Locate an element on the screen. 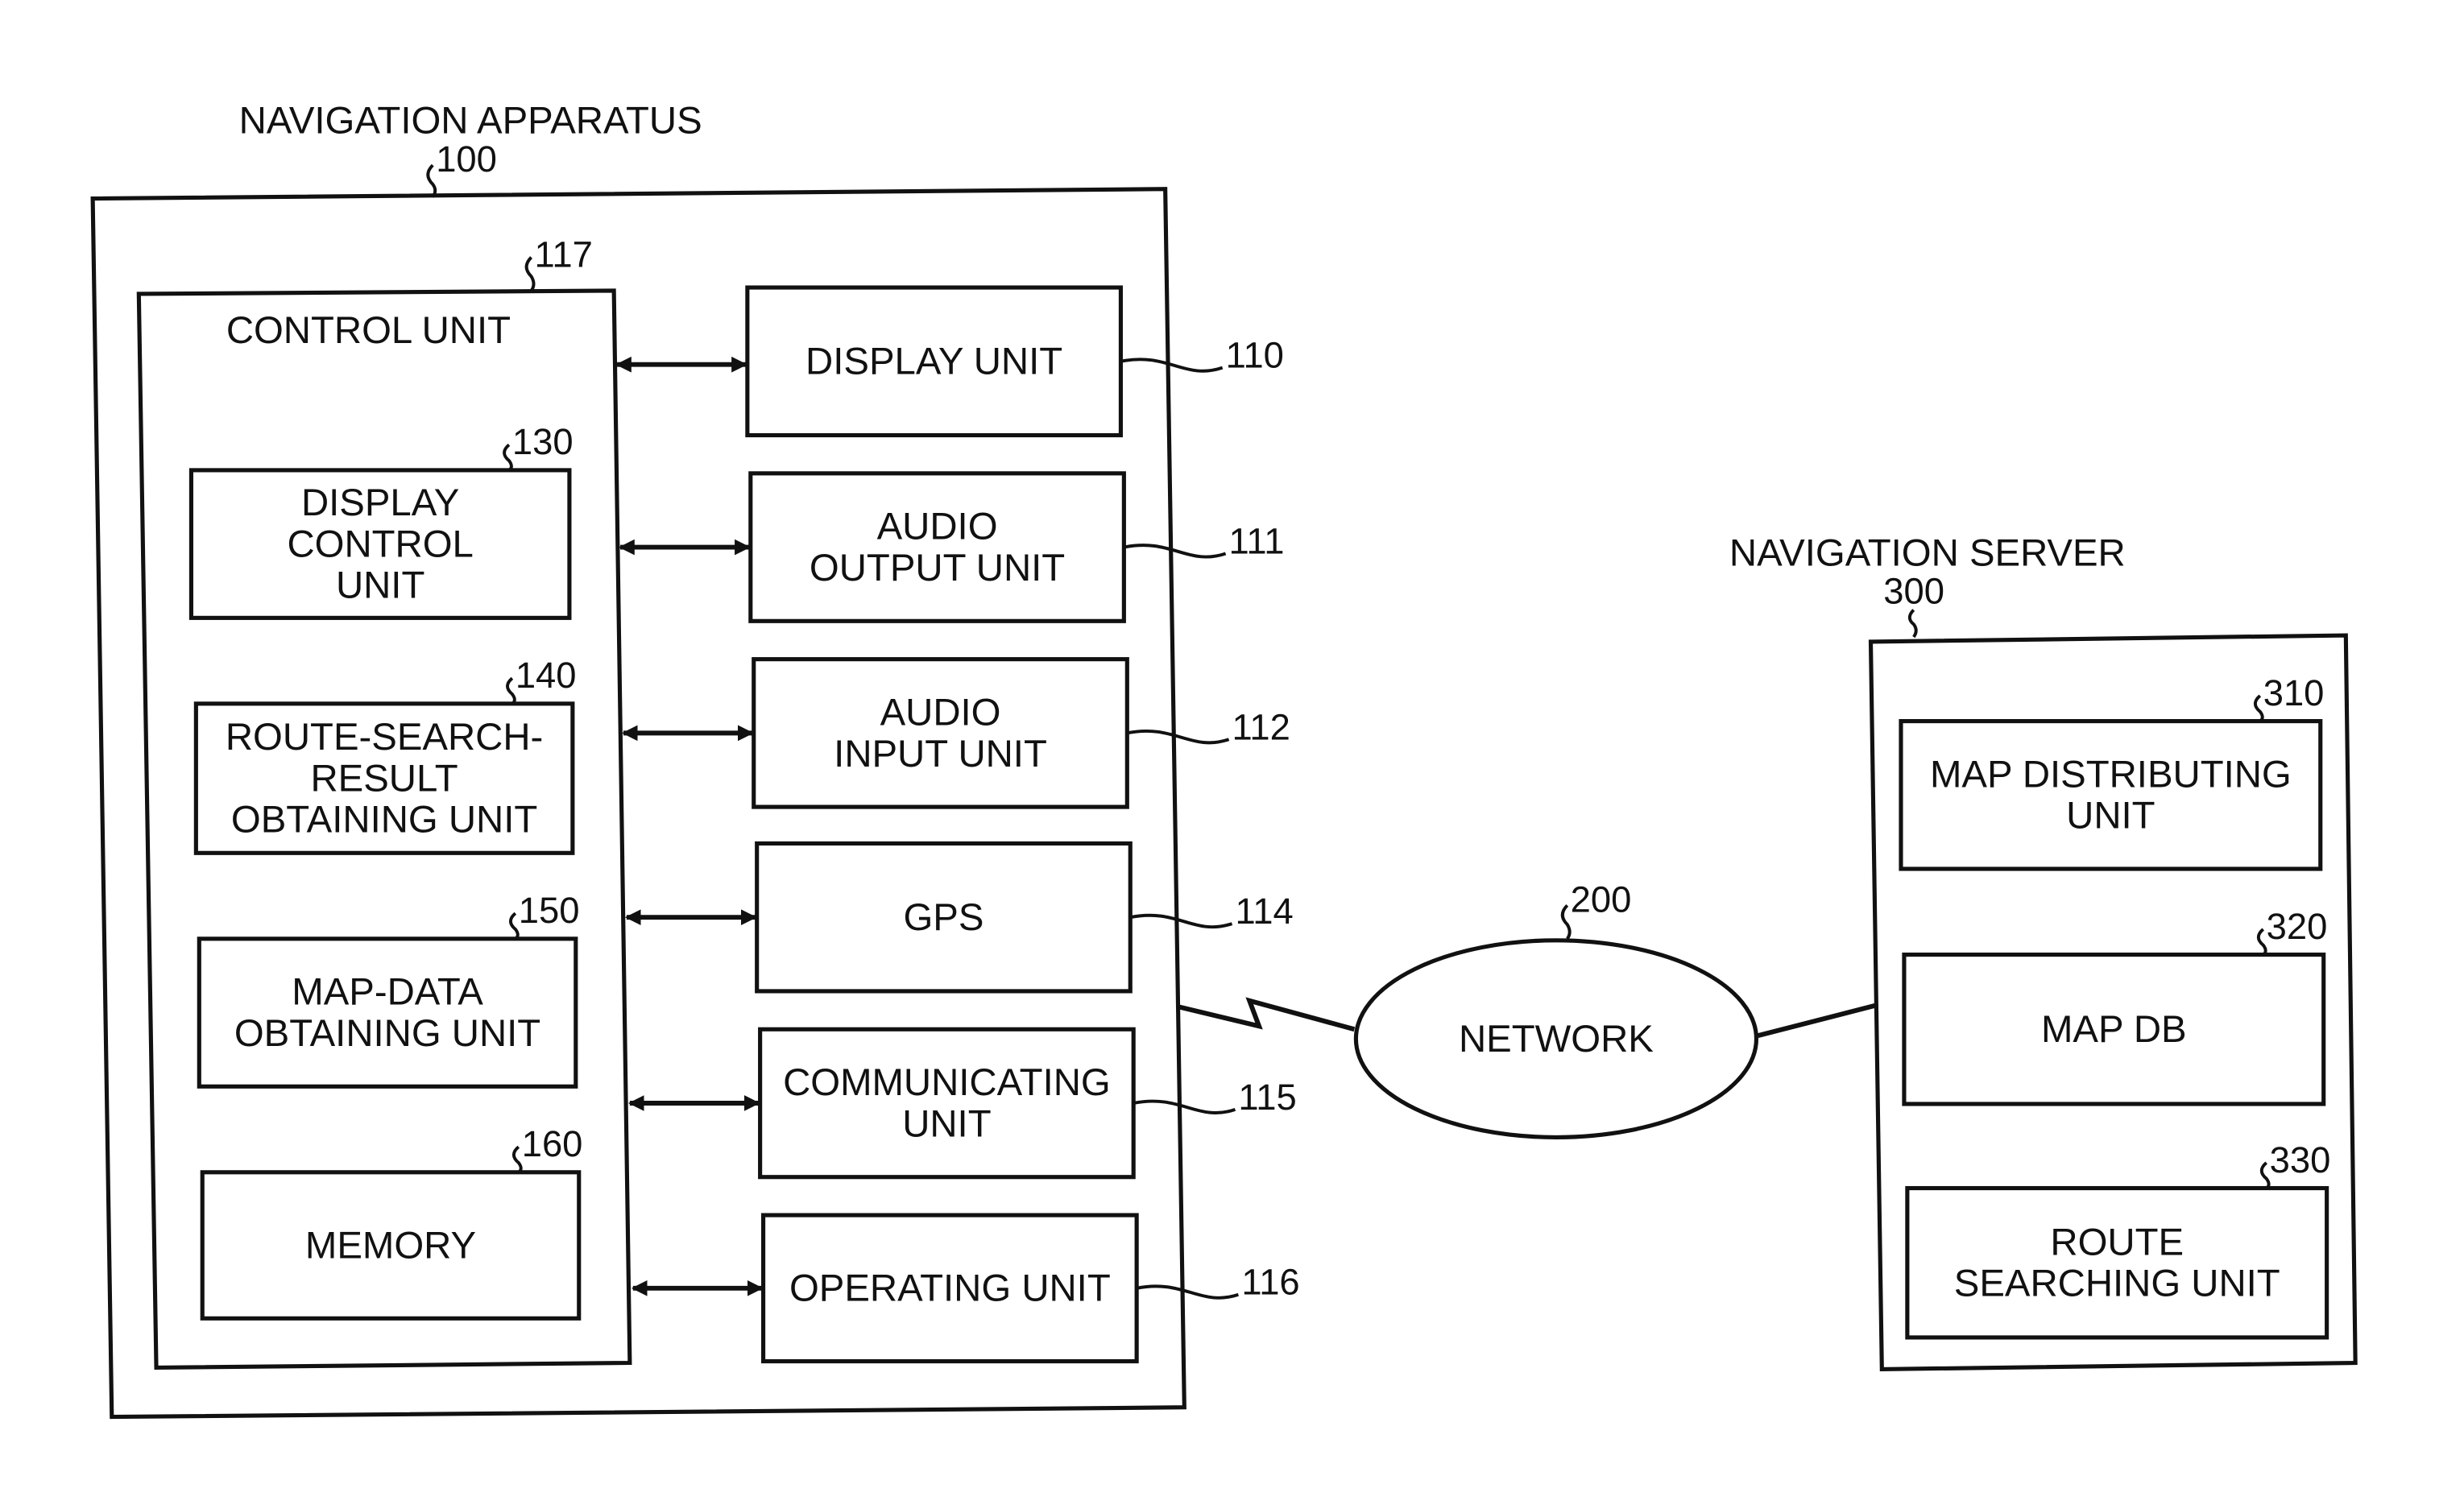  navigation-server: NAVIGATION SERVER 300 is located at coordinates (2043, 952).